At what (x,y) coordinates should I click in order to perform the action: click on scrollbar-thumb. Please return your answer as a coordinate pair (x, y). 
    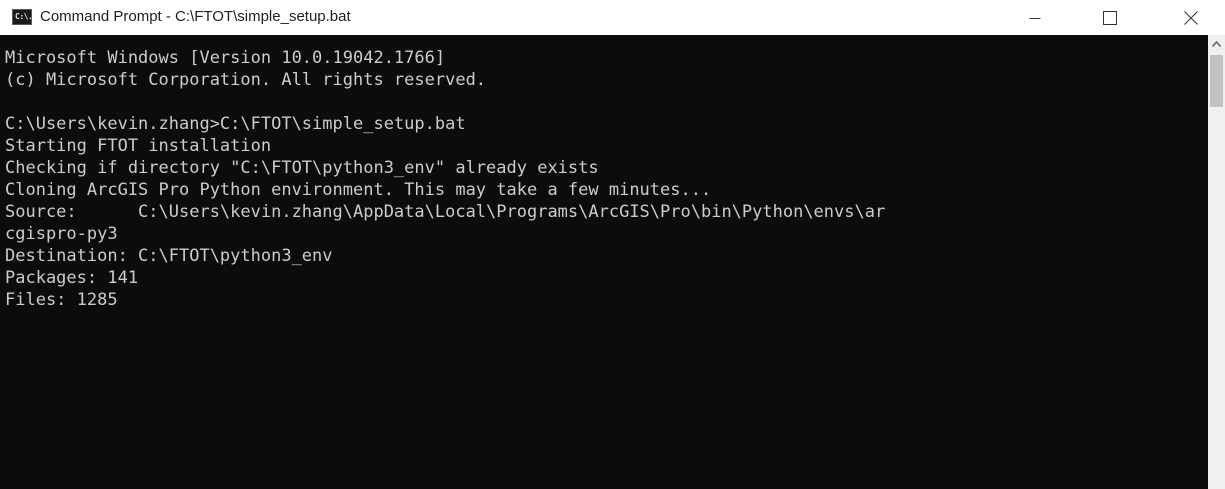
    Looking at the image, I should click on (1216, 81).